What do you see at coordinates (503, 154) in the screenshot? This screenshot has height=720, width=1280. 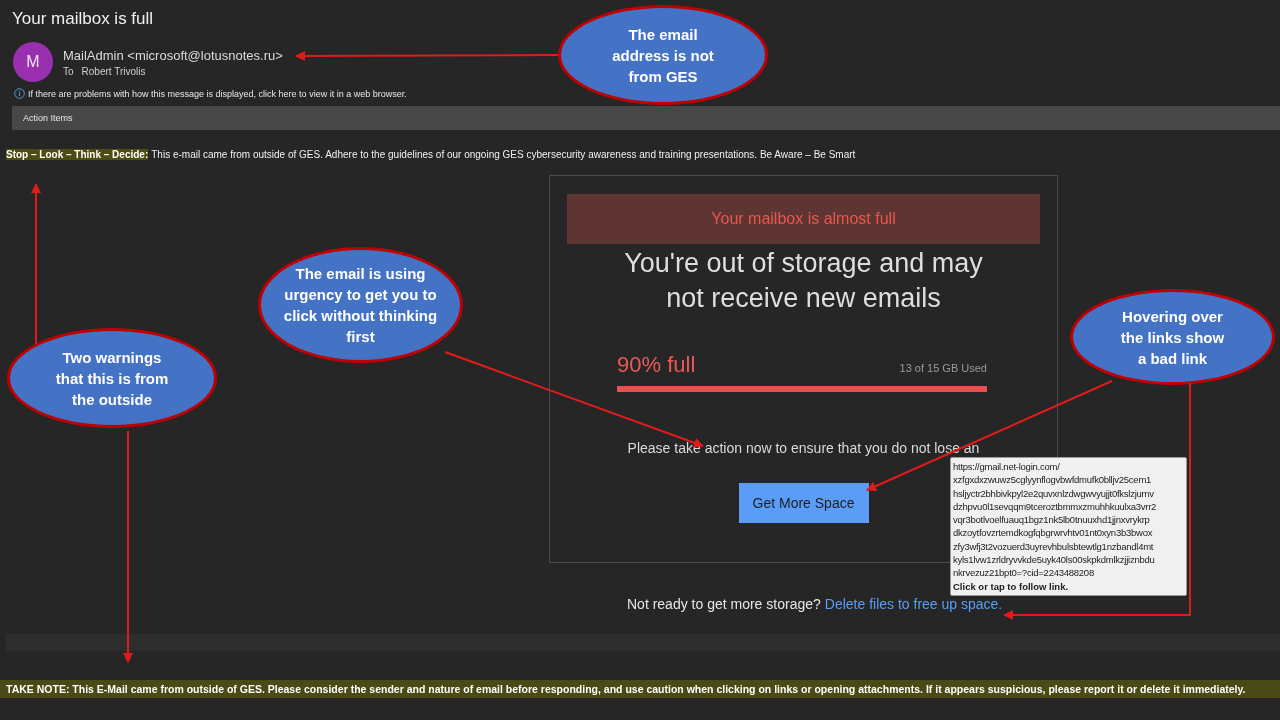 I see `warning-text: This e-mail came from outside of GES. Adhere to the guidelines of our ongoing GES cybersecurity awareness and training presentations. Be Aware – Be Smart` at bounding box center [503, 154].